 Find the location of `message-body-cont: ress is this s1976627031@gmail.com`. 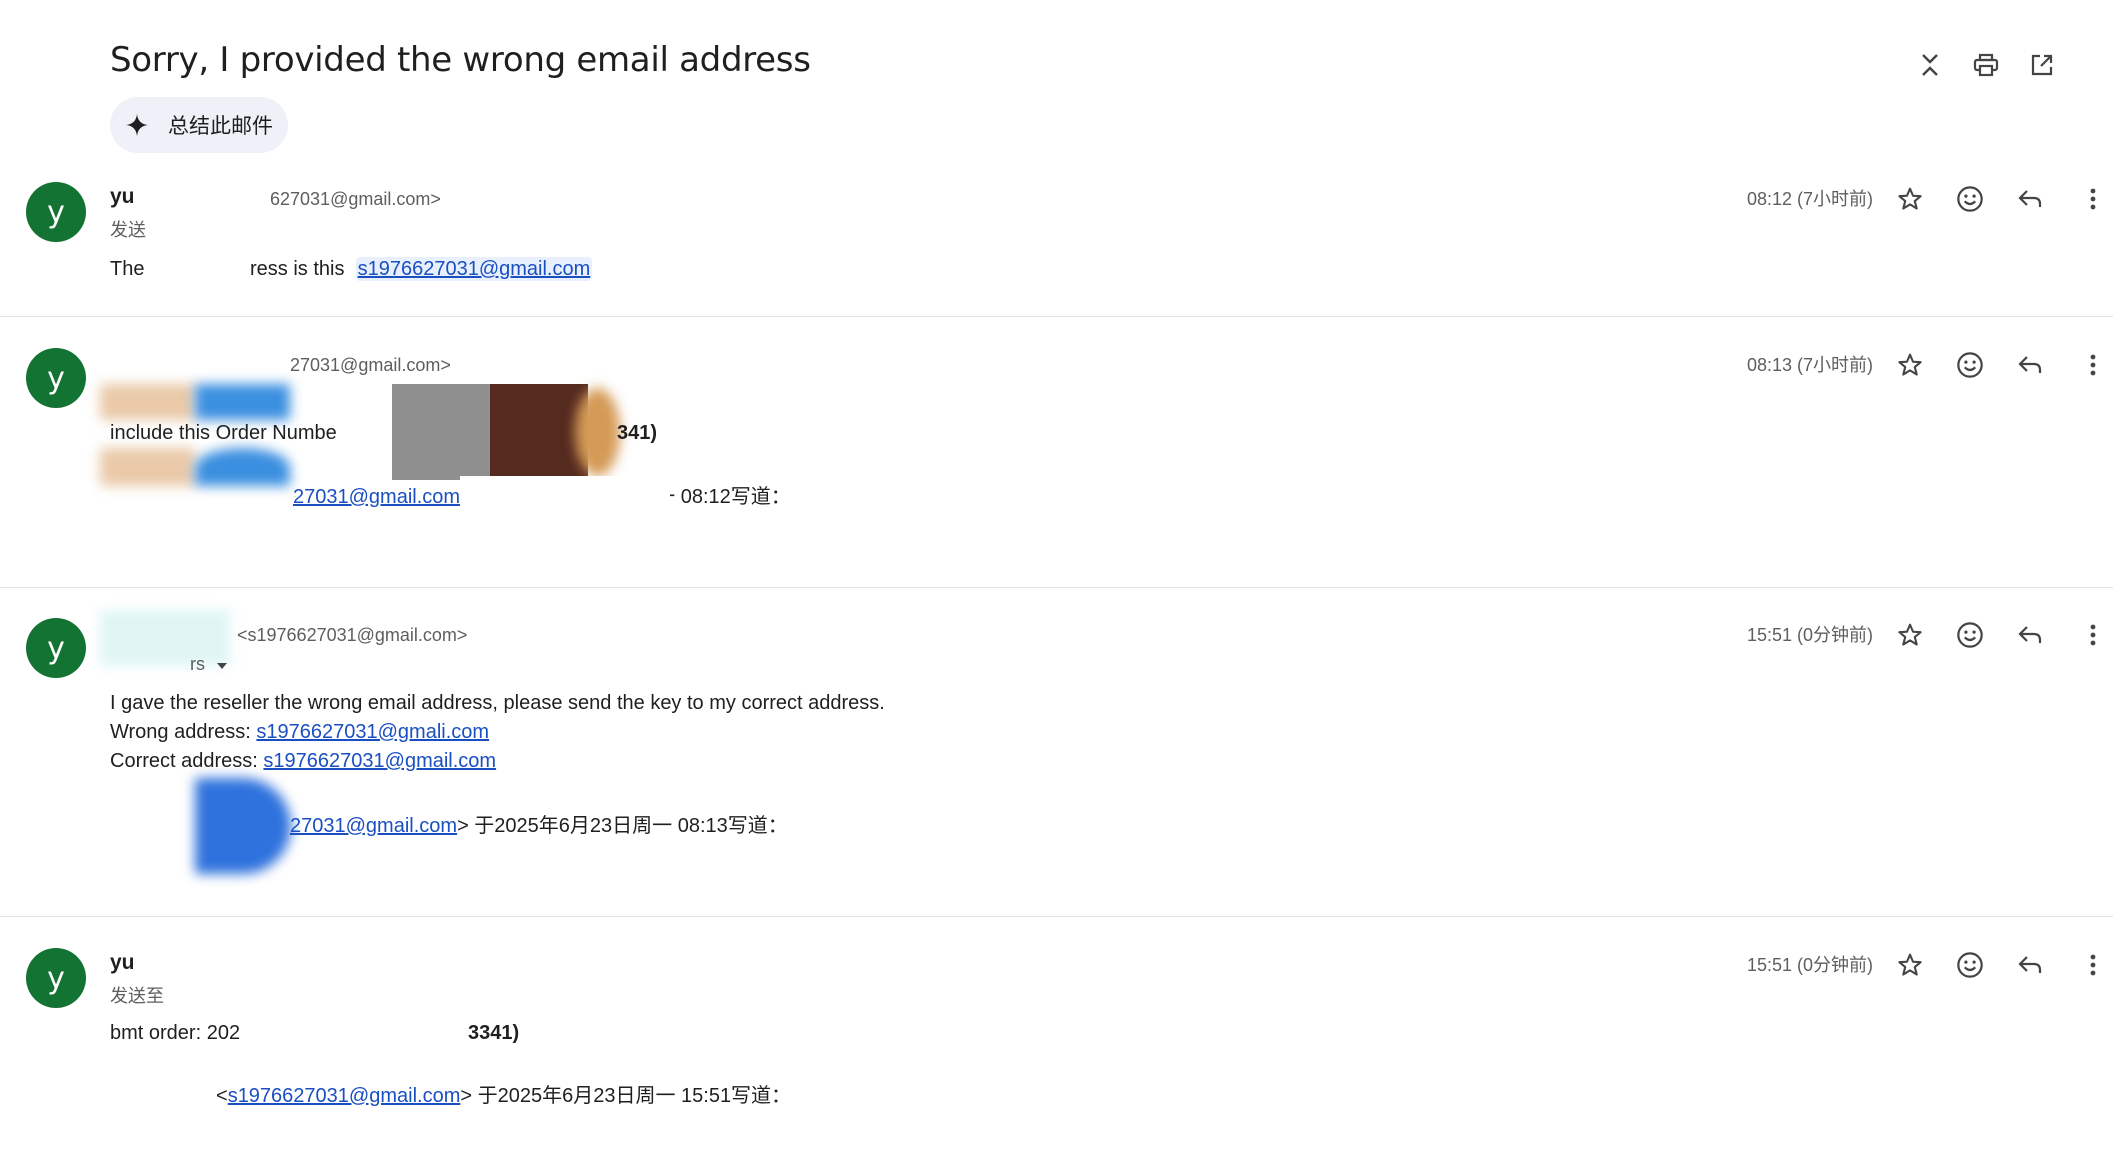

message-body-cont: ress is this s1976627031@gmail.com is located at coordinates (421, 269).